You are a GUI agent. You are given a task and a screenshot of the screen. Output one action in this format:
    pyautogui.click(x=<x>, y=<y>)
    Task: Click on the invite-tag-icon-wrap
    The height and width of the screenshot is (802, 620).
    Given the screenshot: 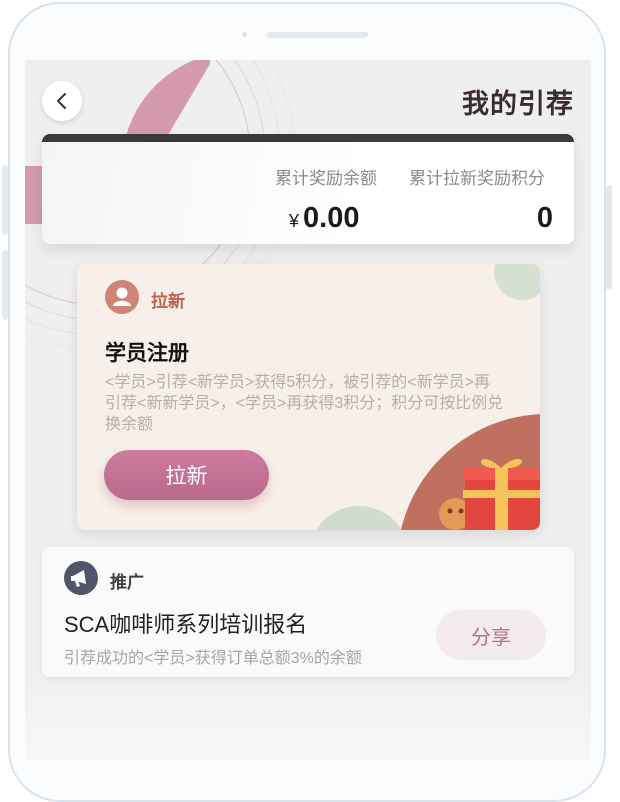 What is the action you would take?
    pyautogui.click(x=122, y=297)
    